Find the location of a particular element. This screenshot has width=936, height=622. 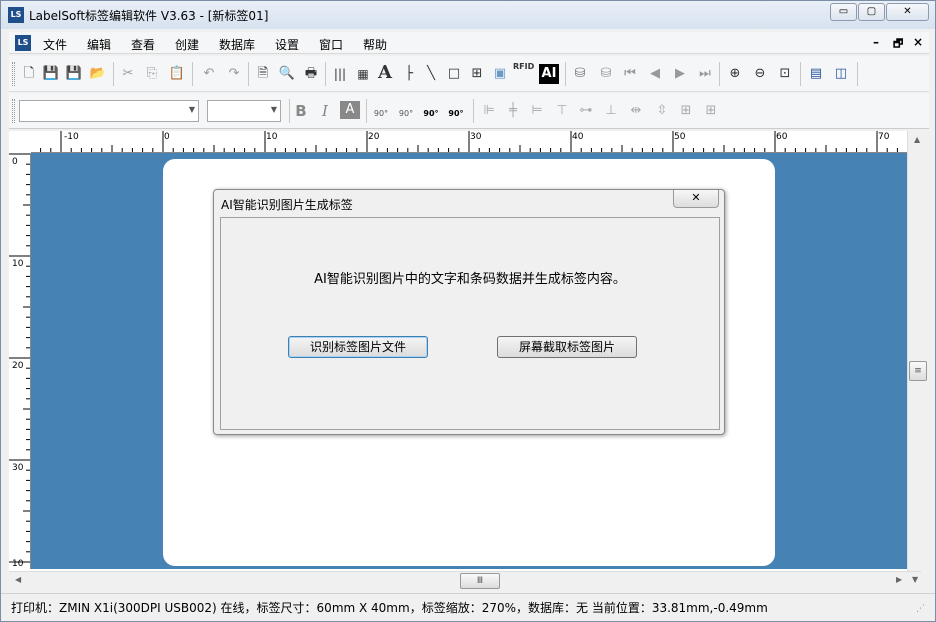

print-preview-icon: 🔍 is located at coordinates (287, 74).